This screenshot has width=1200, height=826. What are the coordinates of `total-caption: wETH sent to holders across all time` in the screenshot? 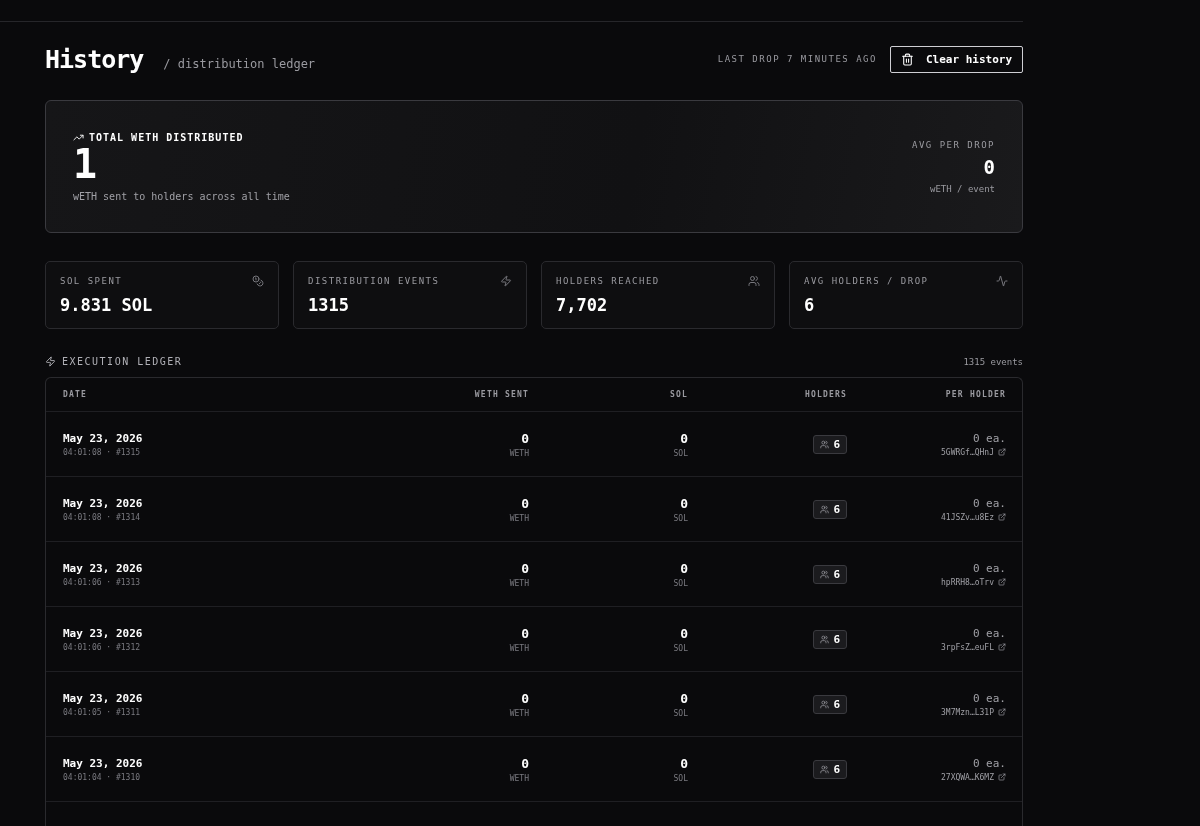 It's located at (181, 196).